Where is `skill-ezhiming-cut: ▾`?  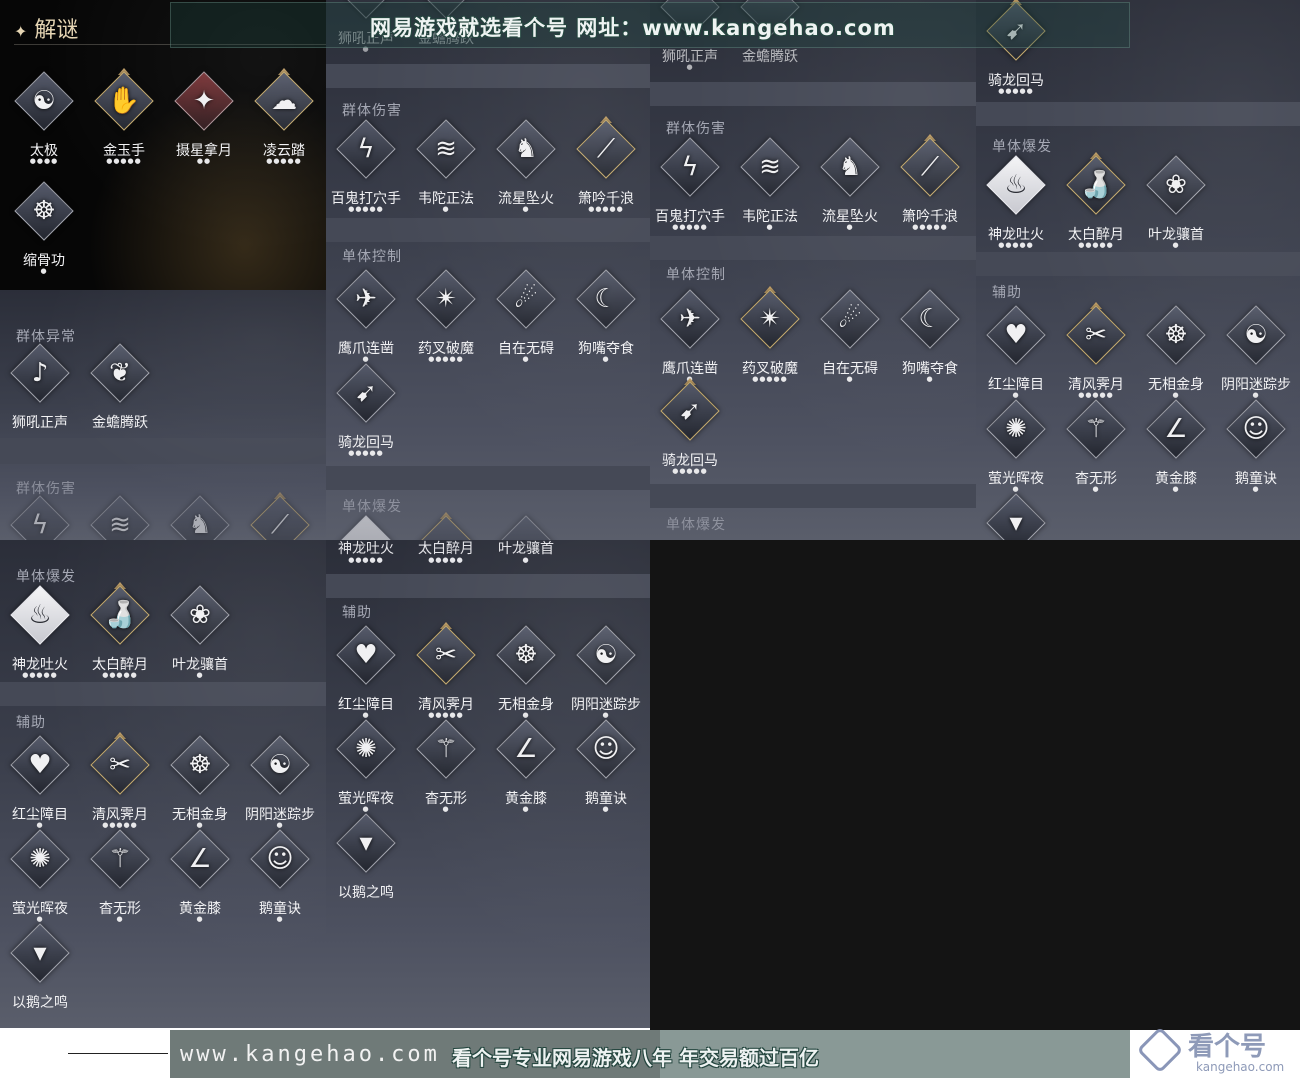
skill-ezhiming-cut: ▾ is located at coordinates (1016, 516).